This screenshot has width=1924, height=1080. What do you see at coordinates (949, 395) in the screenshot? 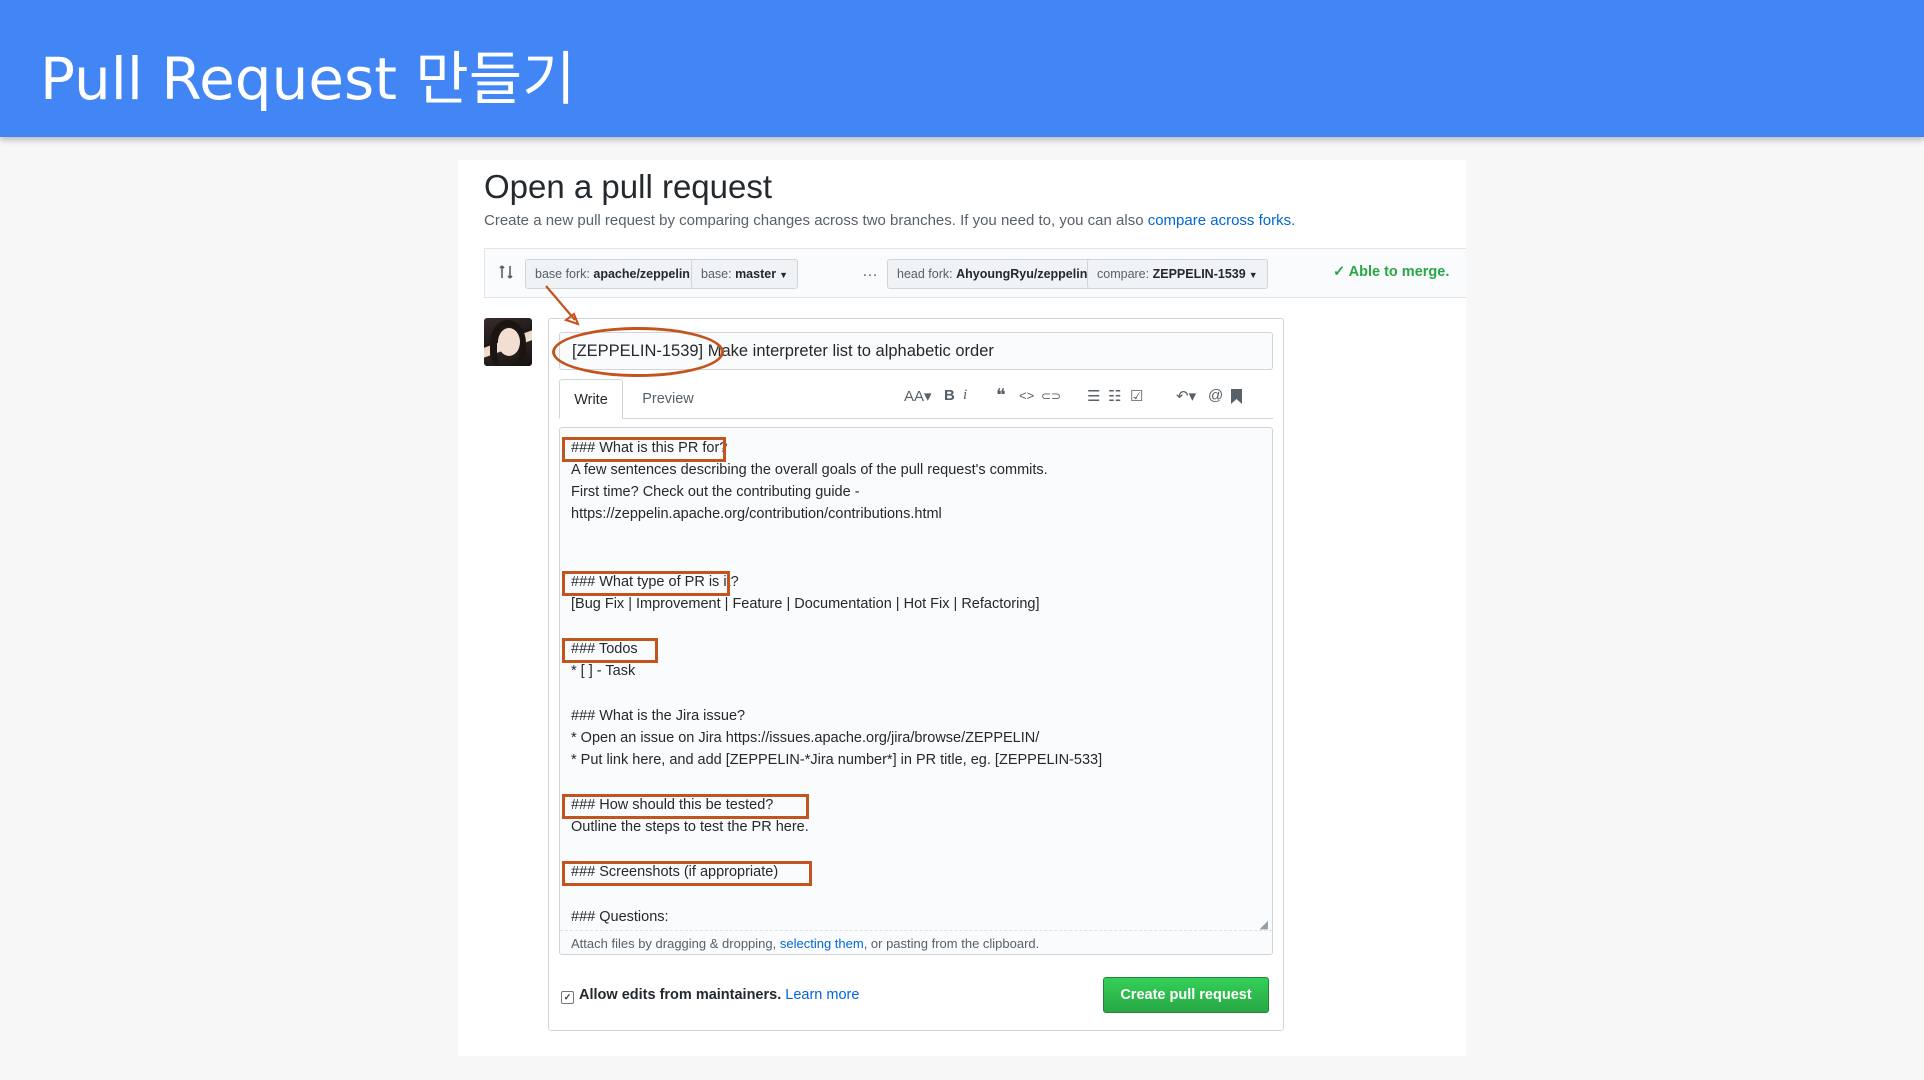
I see `bold-icon: B` at bounding box center [949, 395].